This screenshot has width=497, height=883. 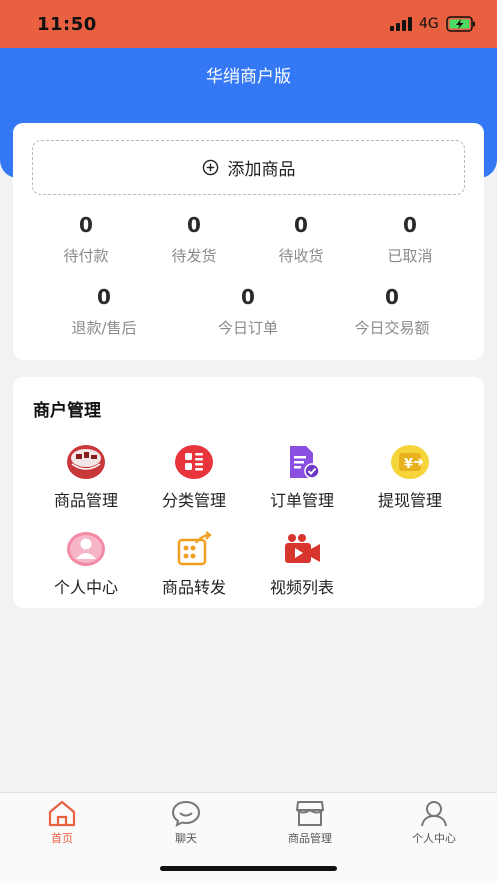 What do you see at coordinates (301, 500) in the screenshot?
I see `menu-label: 订单管理` at bounding box center [301, 500].